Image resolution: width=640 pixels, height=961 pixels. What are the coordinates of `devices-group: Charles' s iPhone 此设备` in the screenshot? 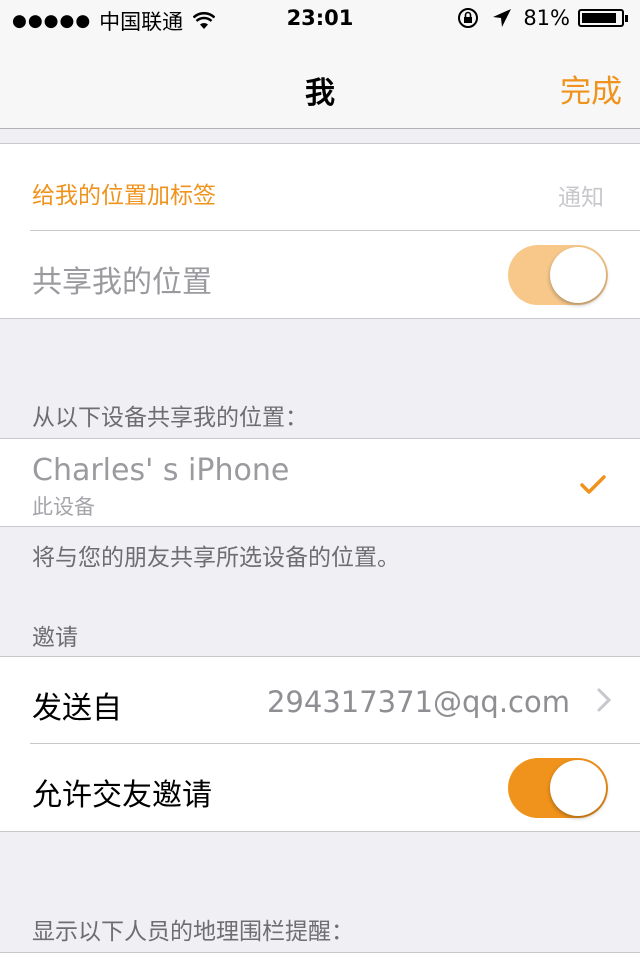 It's located at (320, 482).